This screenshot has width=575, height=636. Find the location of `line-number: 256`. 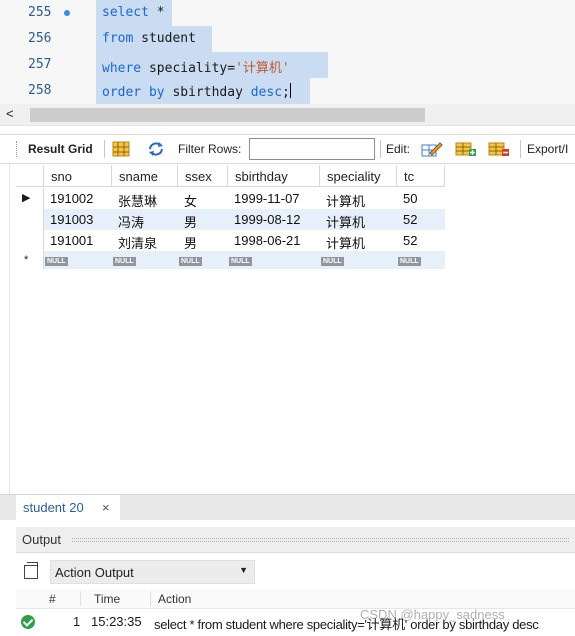

line-number: 256 is located at coordinates (48, 39).